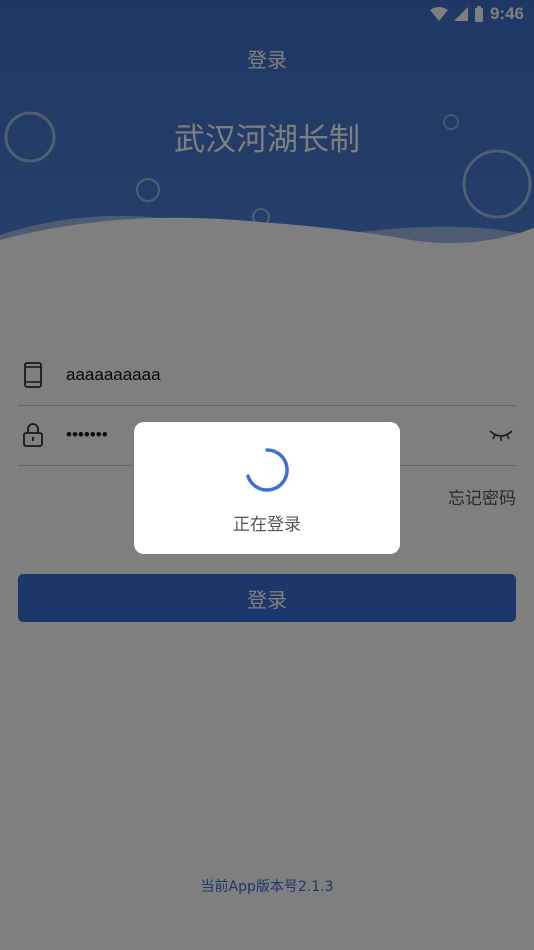  What do you see at coordinates (267, 525) in the screenshot?
I see `loading-message: 正在登录` at bounding box center [267, 525].